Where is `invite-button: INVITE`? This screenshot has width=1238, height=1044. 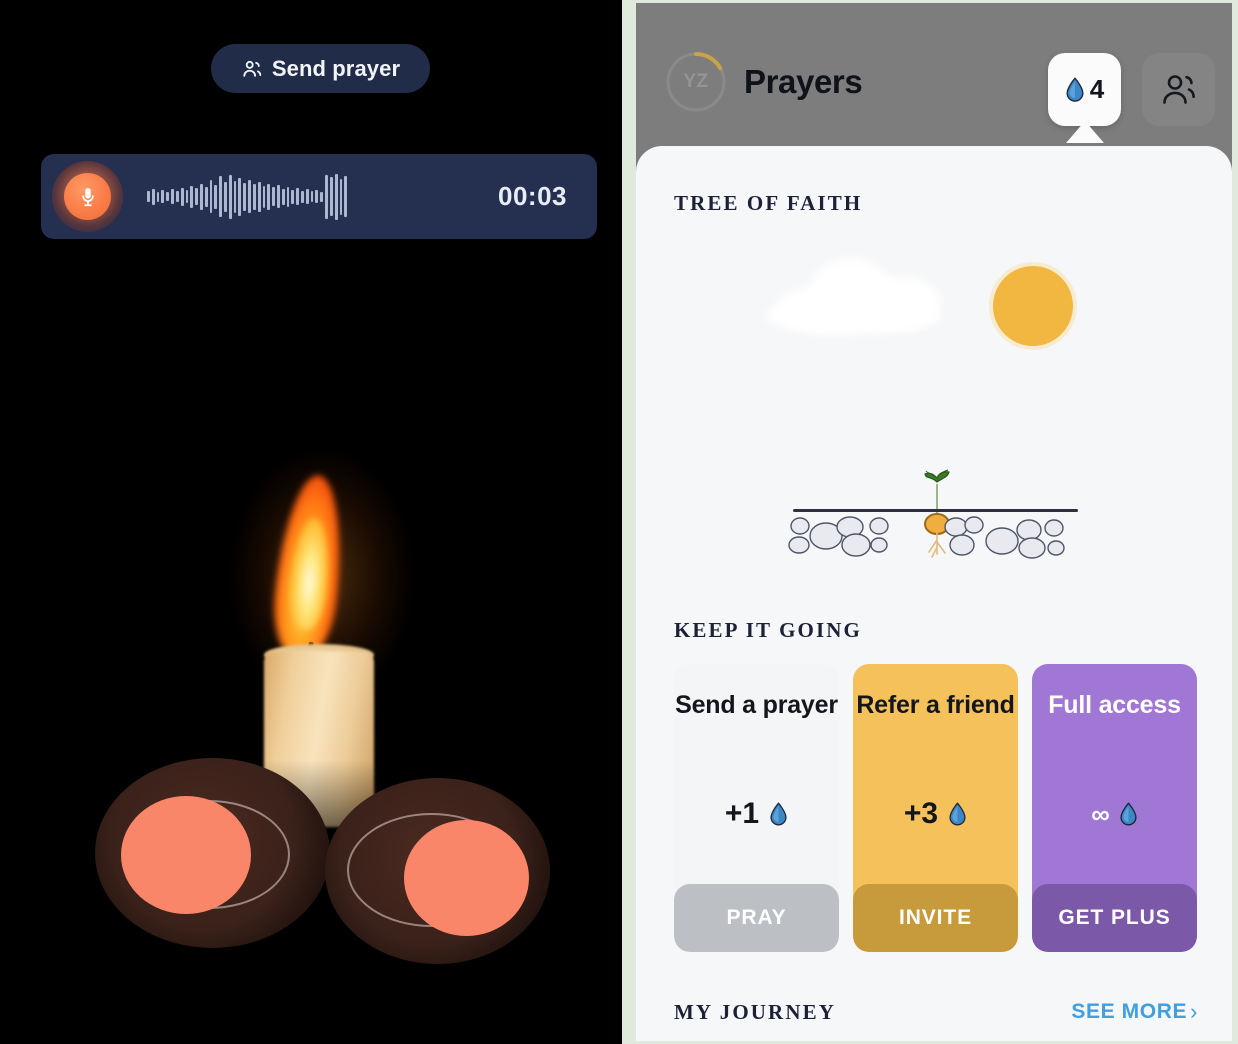 invite-button: INVITE is located at coordinates (935, 918).